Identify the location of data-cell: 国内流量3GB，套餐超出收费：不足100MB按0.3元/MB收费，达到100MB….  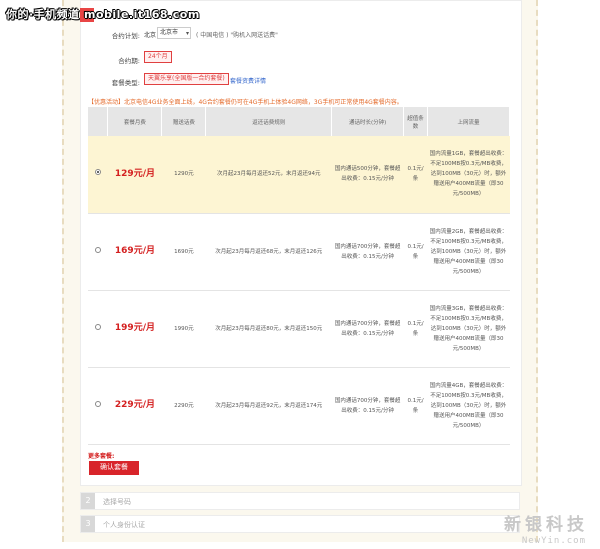
(468, 329).